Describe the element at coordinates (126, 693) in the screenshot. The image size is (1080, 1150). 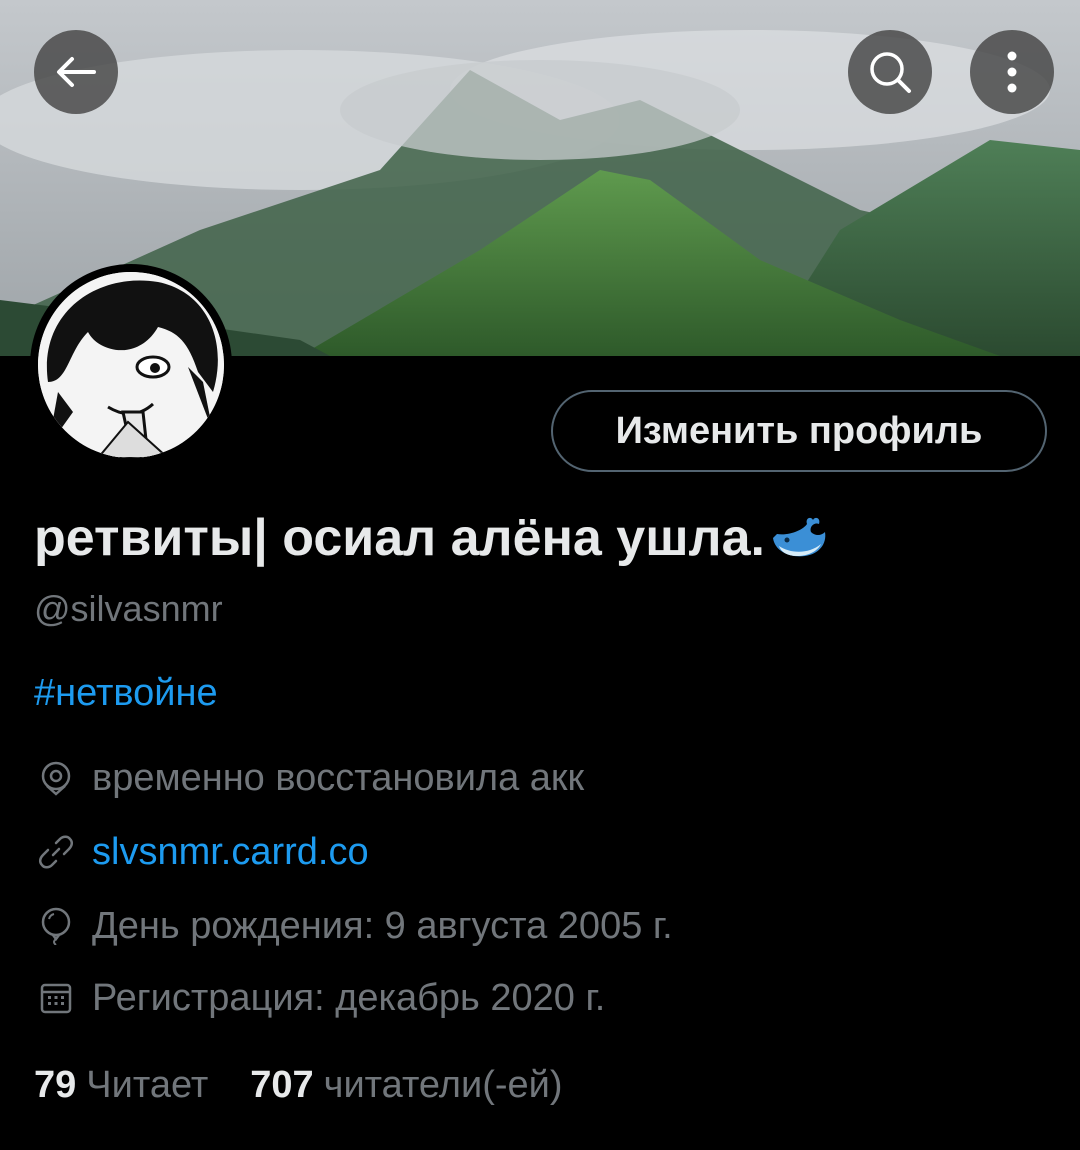
I see `profile-bio-hashtag: #нетвойне` at that location.